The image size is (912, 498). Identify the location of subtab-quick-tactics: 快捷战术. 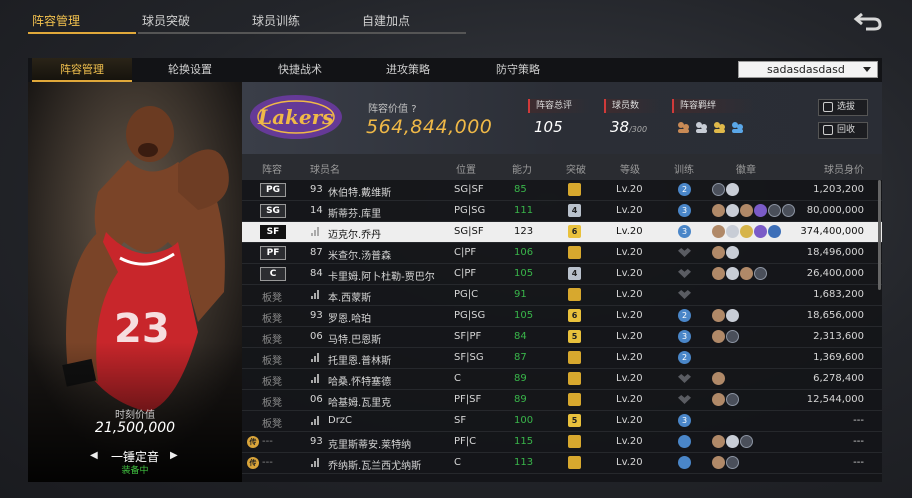
(300, 70).